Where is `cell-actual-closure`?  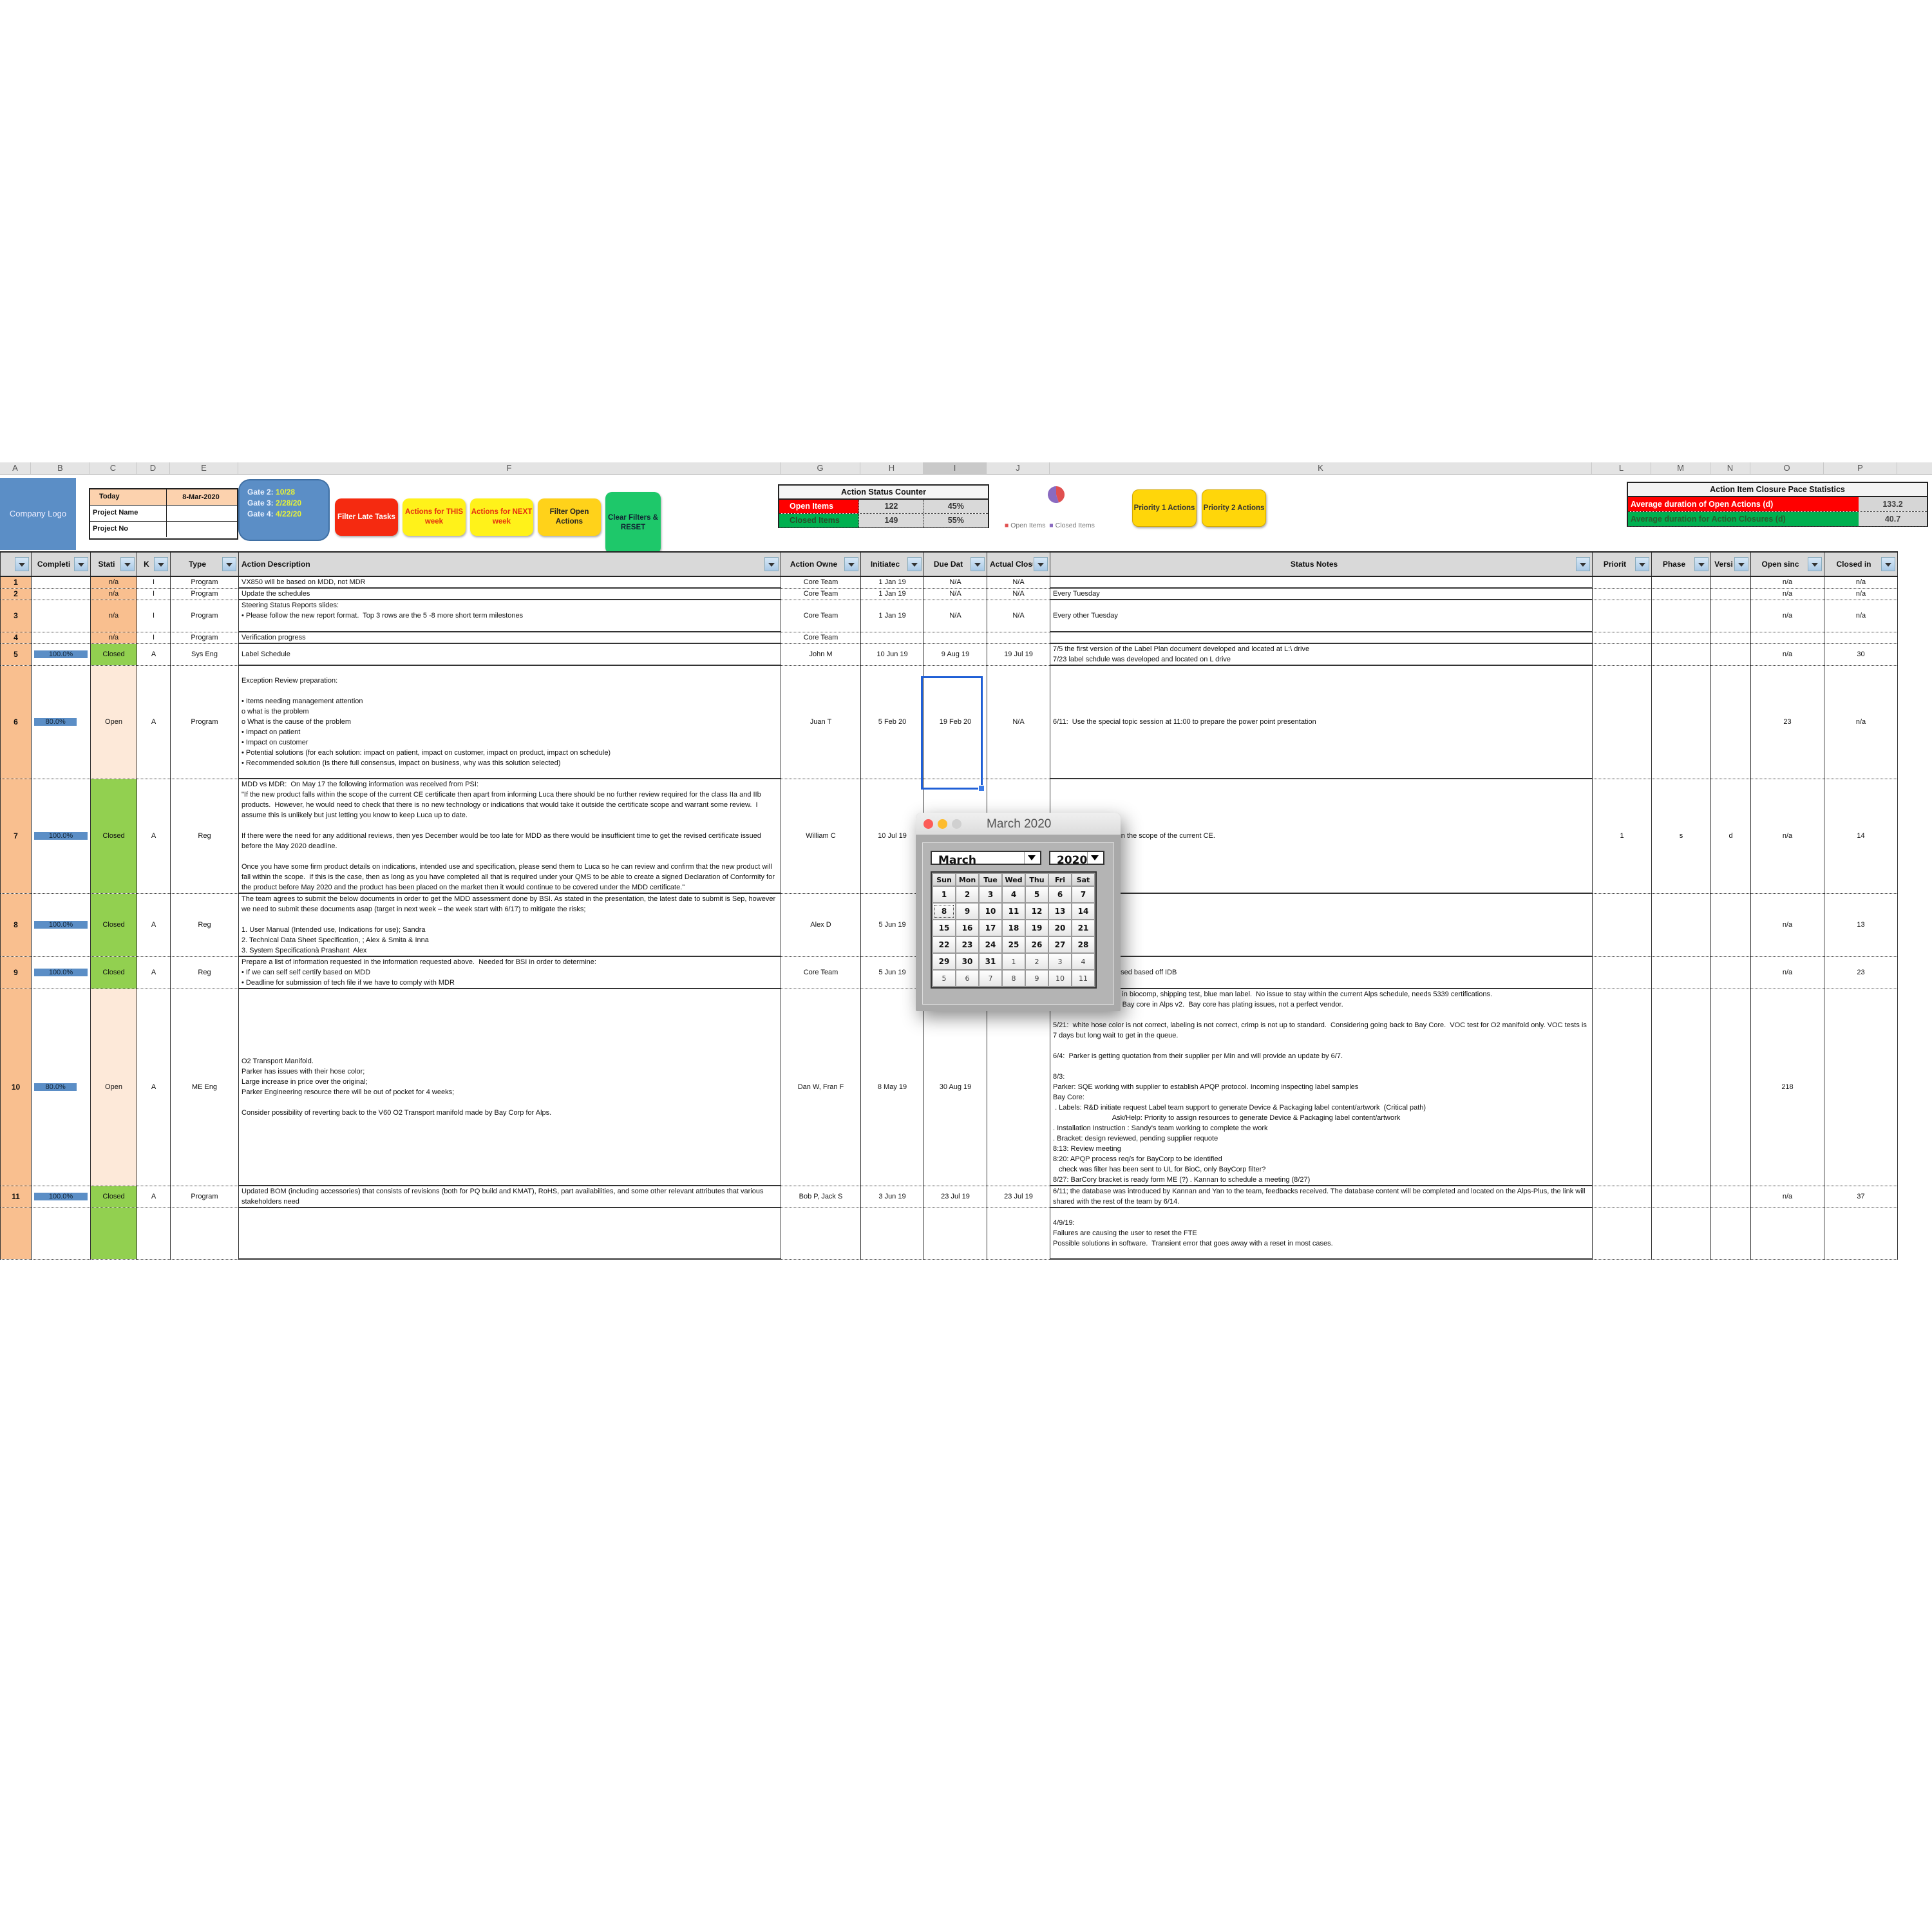 cell-actual-closure is located at coordinates (1018, 1087).